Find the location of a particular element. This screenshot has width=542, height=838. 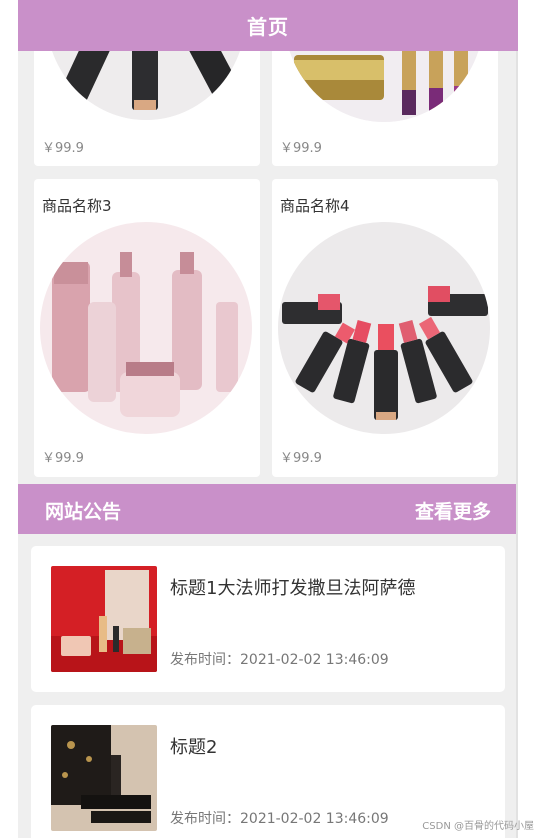

watermark-text: CSDN @百骨的代码小屋 is located at coordinates (478, 826).